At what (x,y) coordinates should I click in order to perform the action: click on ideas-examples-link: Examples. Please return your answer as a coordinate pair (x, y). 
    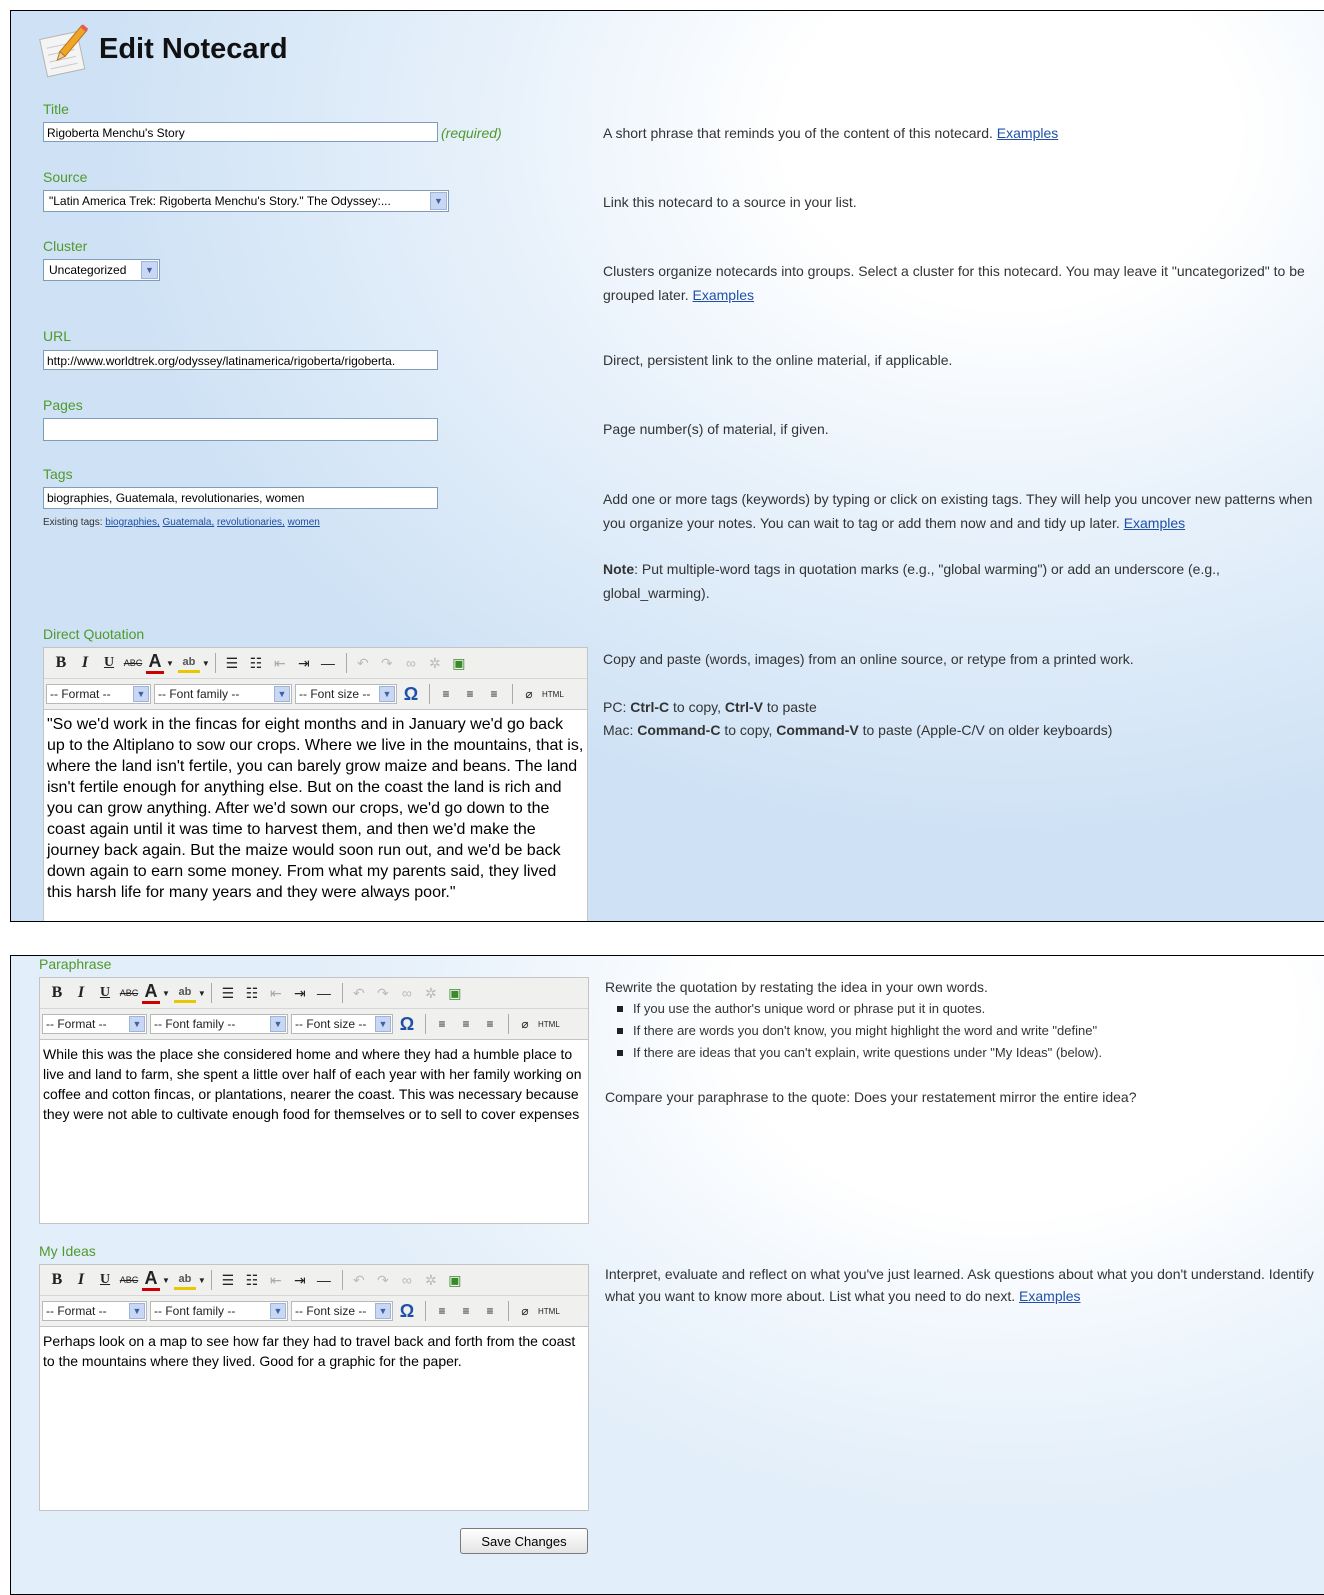
    Looking at the image, I should click on (1049, 1296).